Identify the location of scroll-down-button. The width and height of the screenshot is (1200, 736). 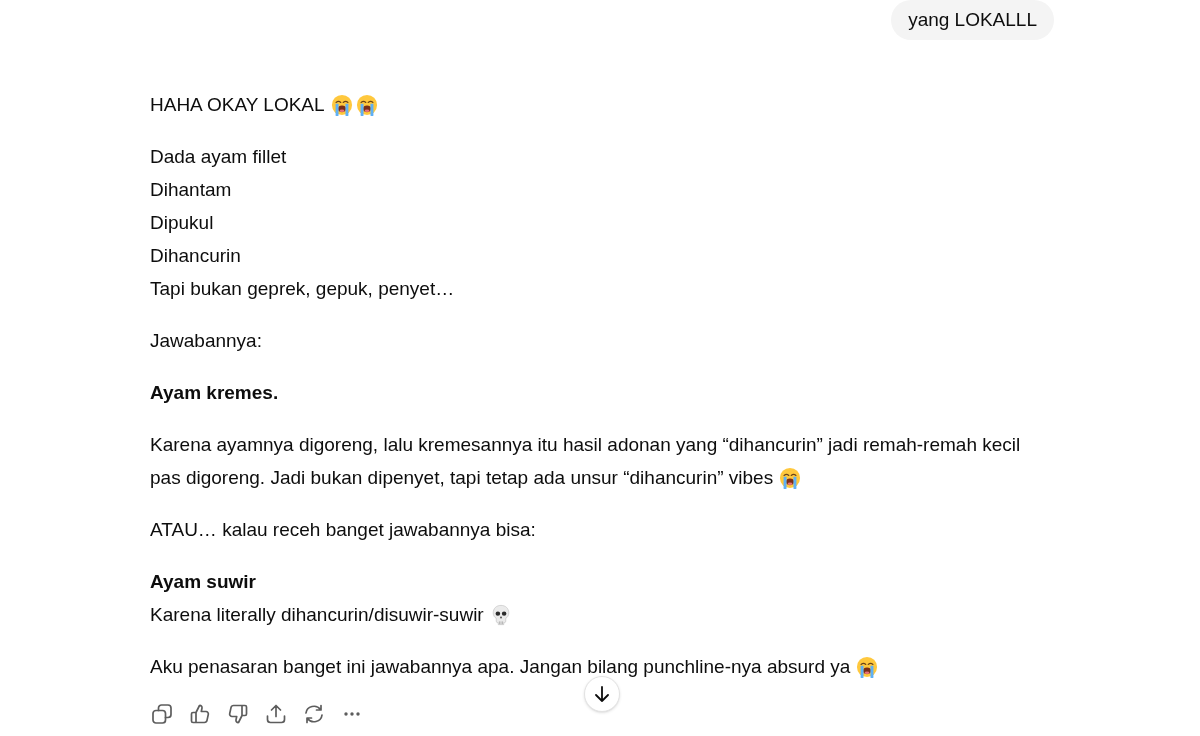
(602, 694).